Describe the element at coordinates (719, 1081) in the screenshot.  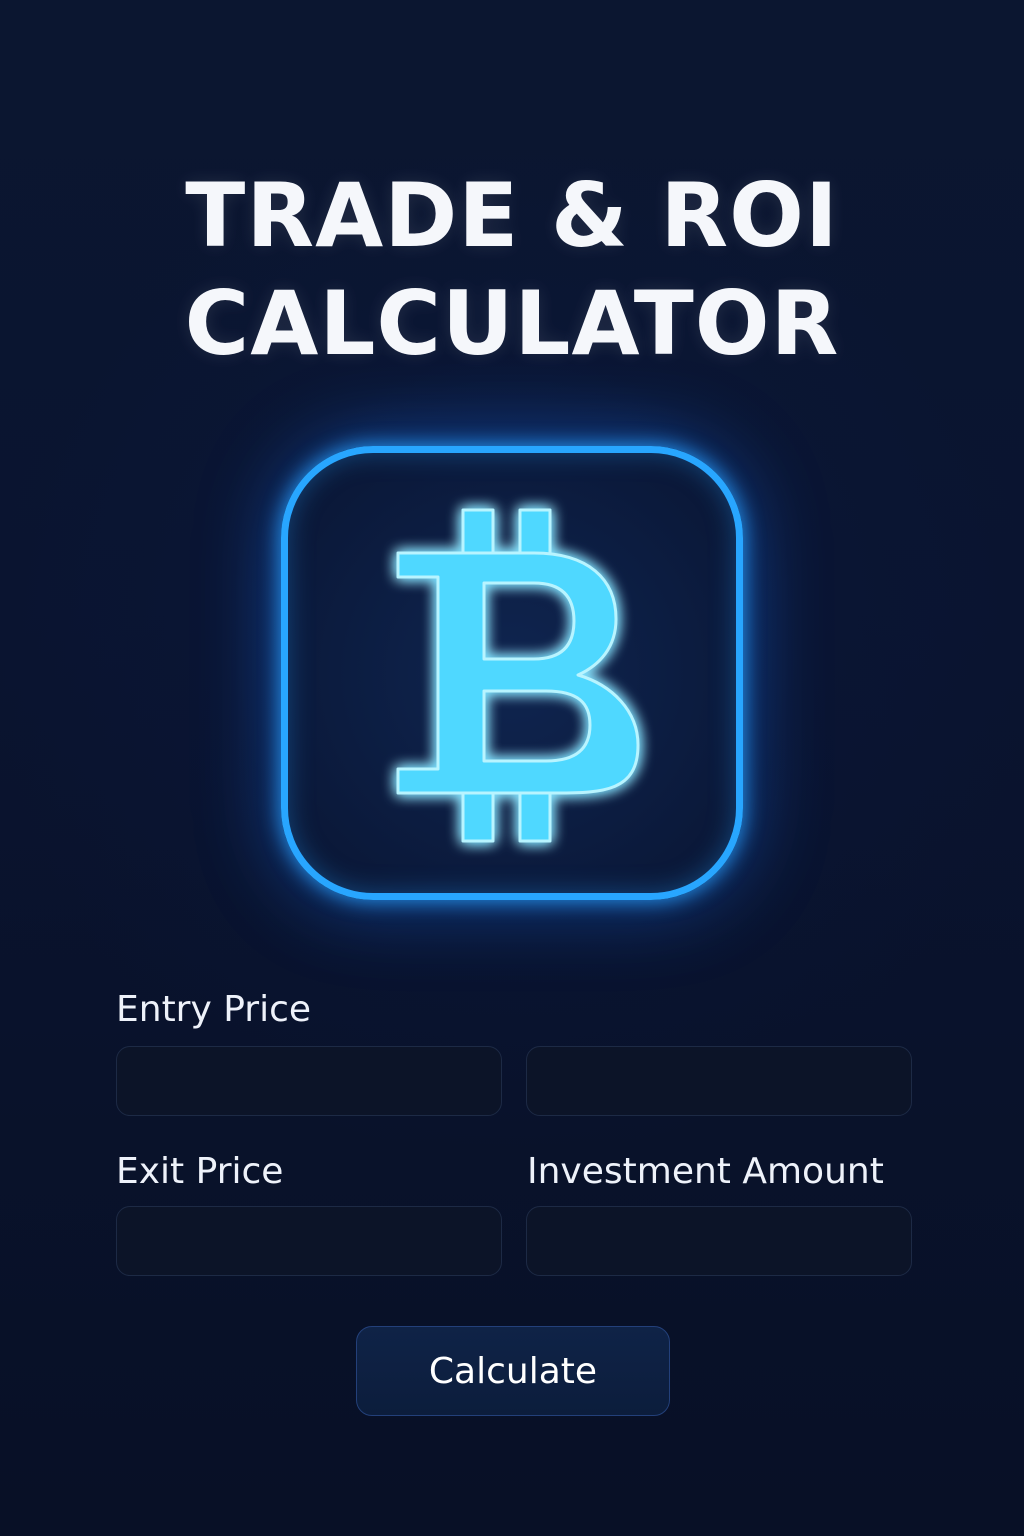
I see `secondary-input` at that location.